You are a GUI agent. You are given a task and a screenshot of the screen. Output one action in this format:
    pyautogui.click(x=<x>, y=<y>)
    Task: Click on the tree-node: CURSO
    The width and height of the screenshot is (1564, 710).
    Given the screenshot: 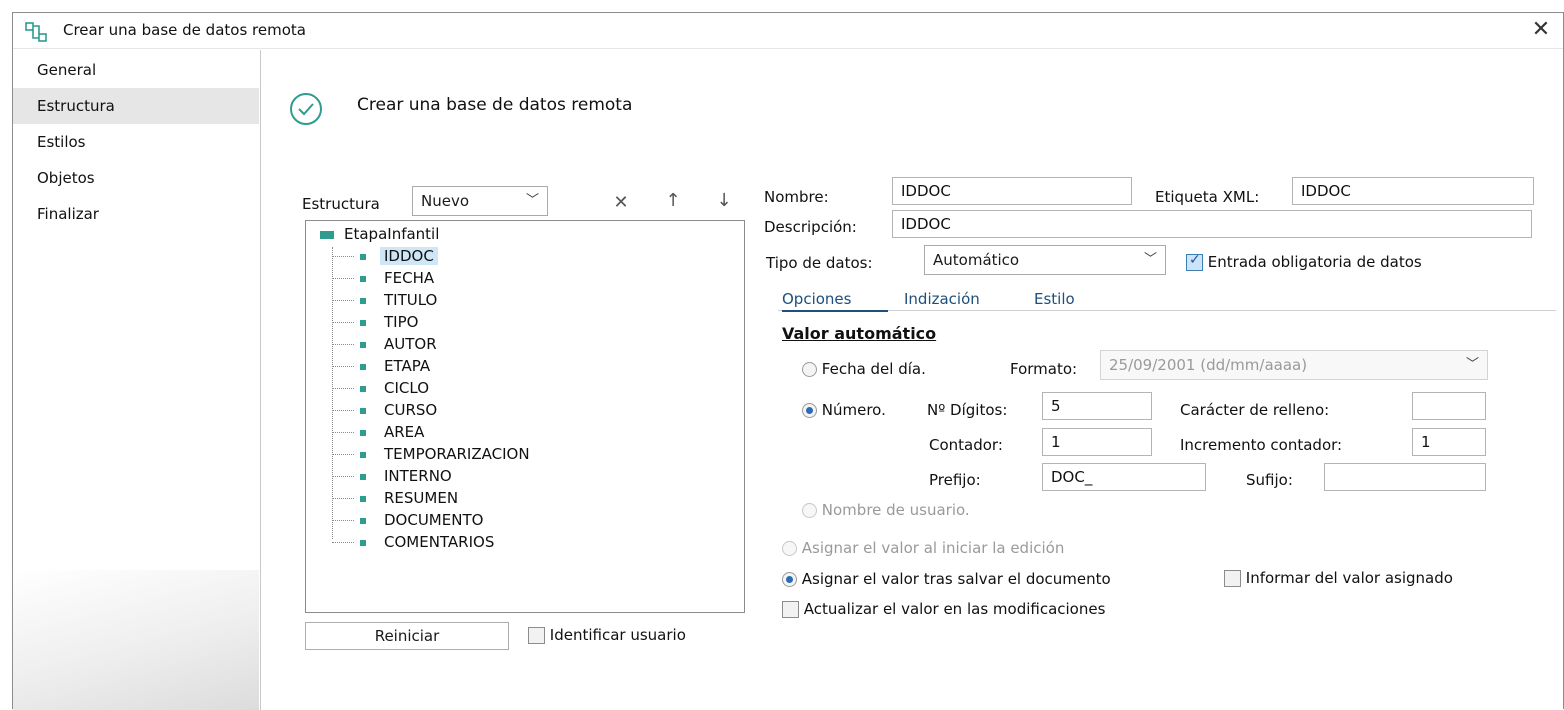 What is the action you would take?
    pyautogui.click(x=386, y=410)
    